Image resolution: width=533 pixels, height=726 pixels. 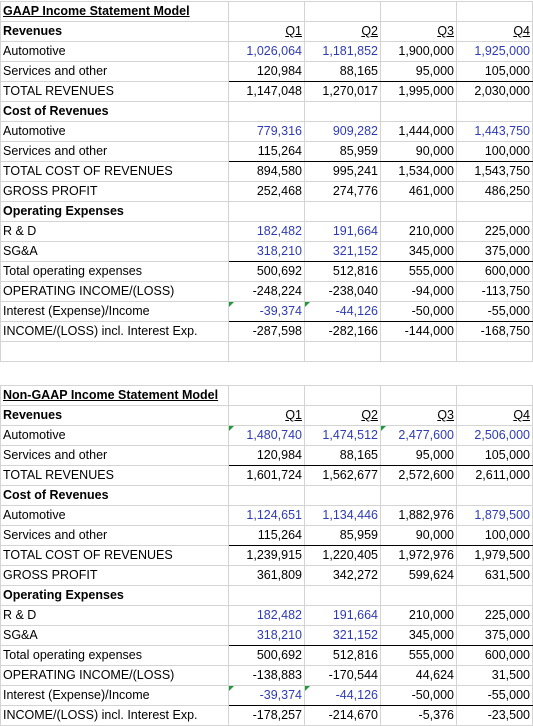 I want to click on value-cell: 1,026,064, so click(x=266, y=51).